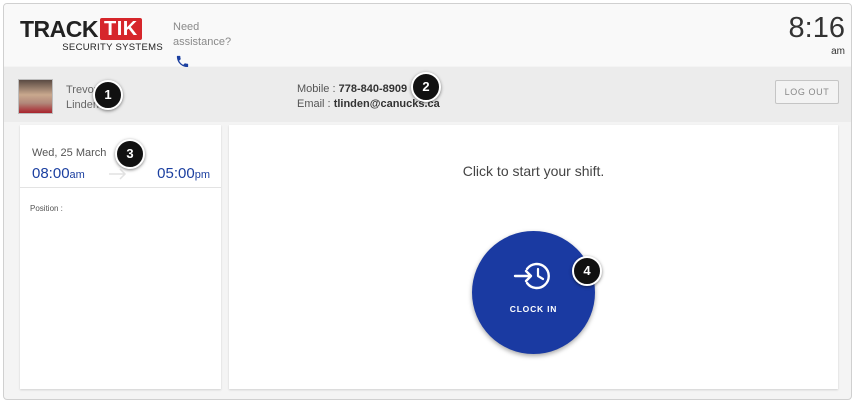  What do you see at coordinates (112, 47) in the screenshot?
I see `logo-subtitle: SECURITY SYSTEMS` at bounding box center [112, 47].